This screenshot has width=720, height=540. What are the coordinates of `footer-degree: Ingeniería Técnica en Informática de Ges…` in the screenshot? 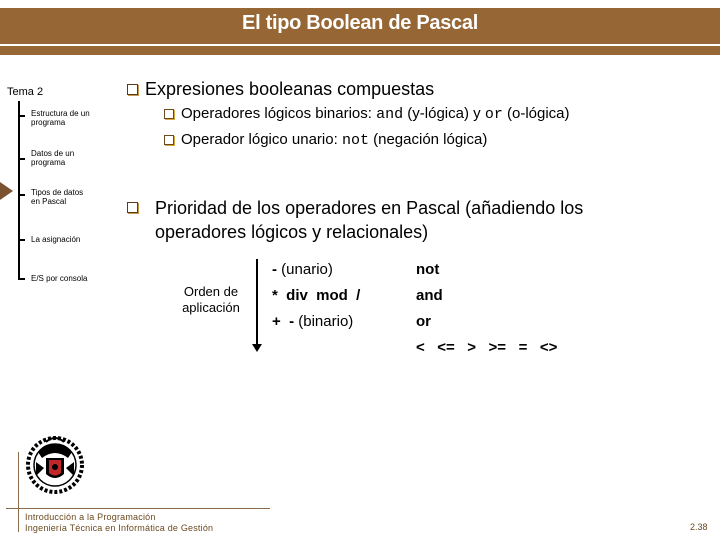 It's located at (119, 528).